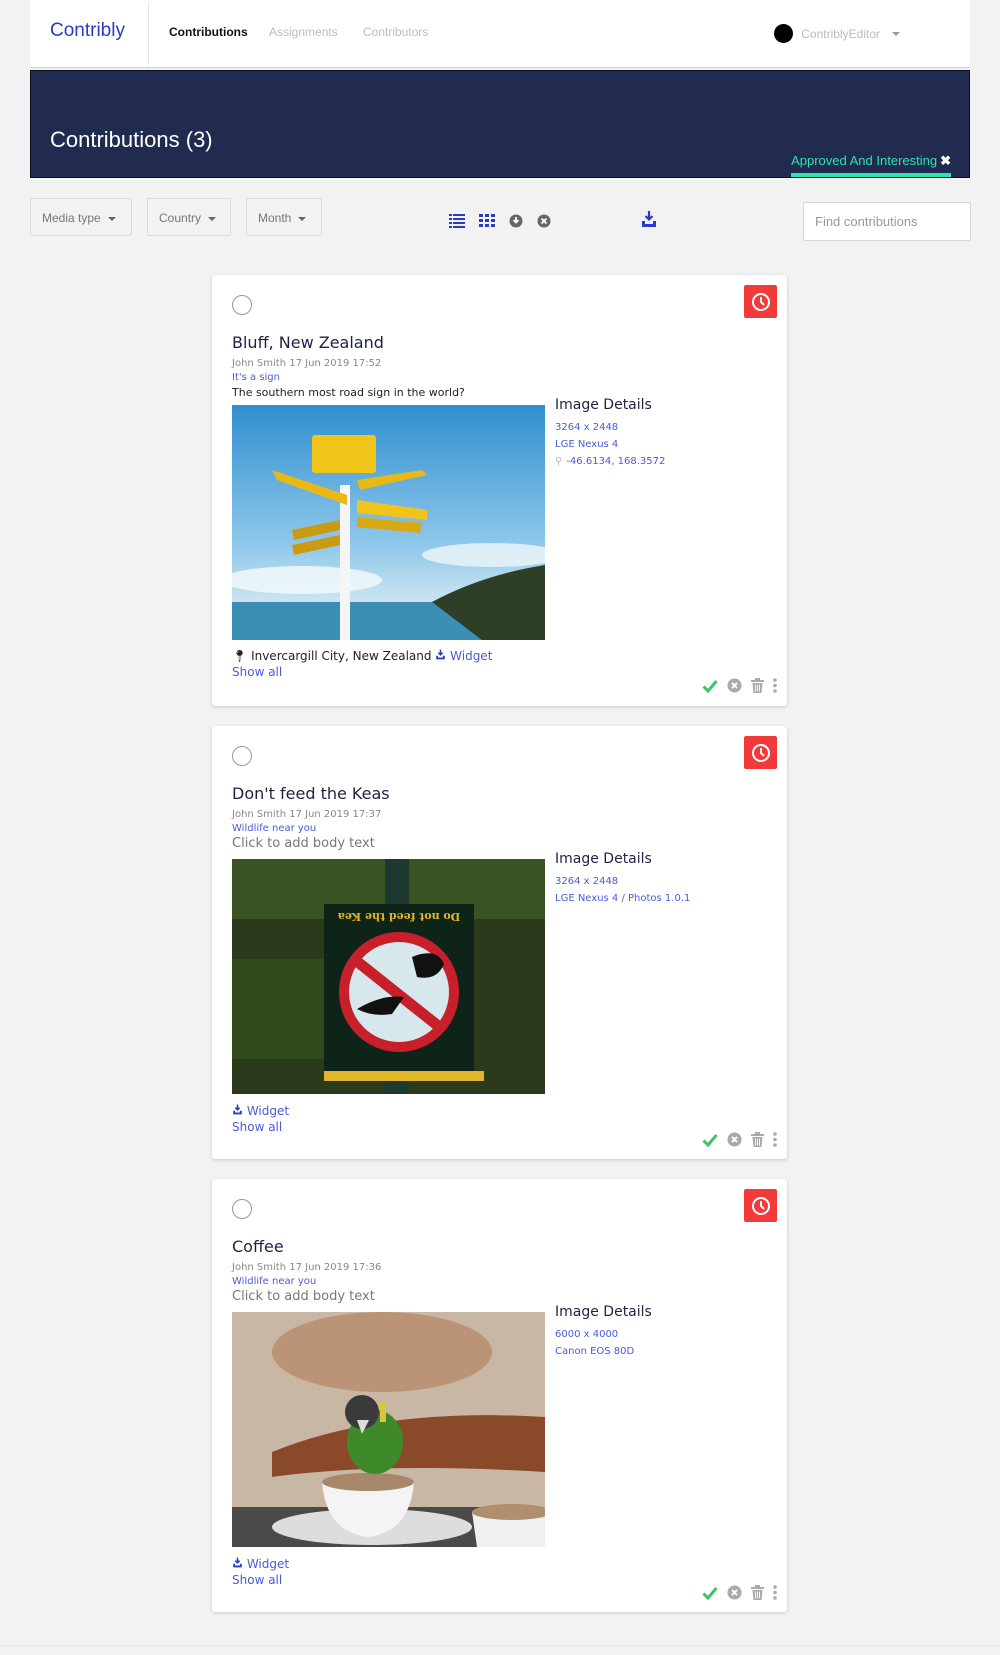 This screenshot has width=1000, height=1655. What do you see at coordinates (311, 793) in the screenshot?
I see `card-title: Don't feed the Keas` at bounding box center [311, 793].